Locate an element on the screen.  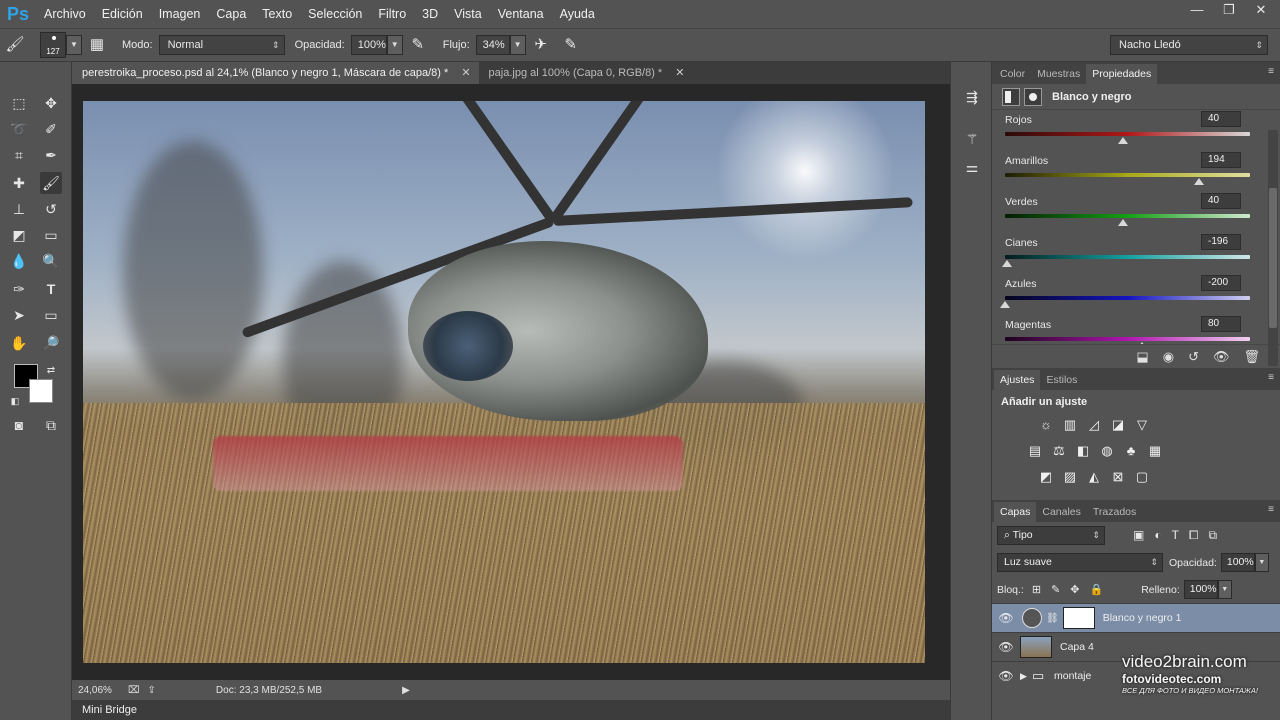
tab-capas: Capas is located at coordinates (1015, 512).